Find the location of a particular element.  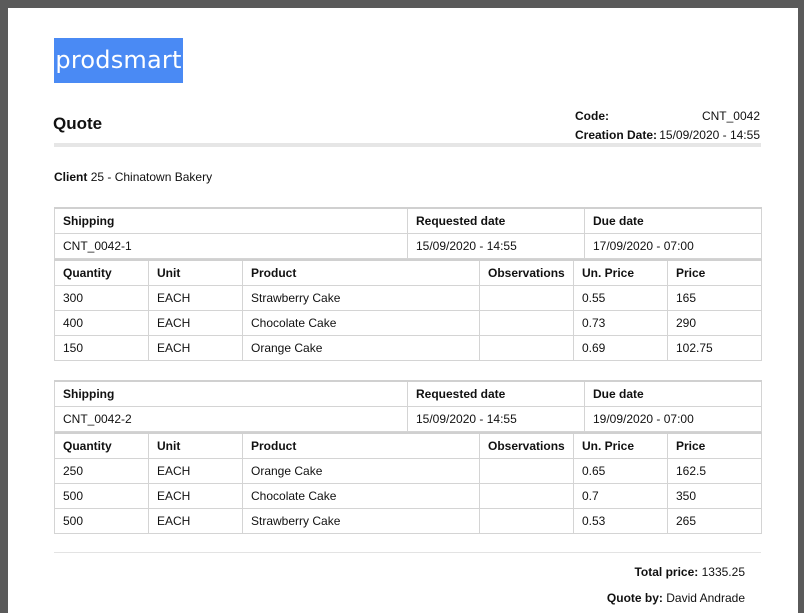

price-cell: 290 is located at coordinates (714, 323).